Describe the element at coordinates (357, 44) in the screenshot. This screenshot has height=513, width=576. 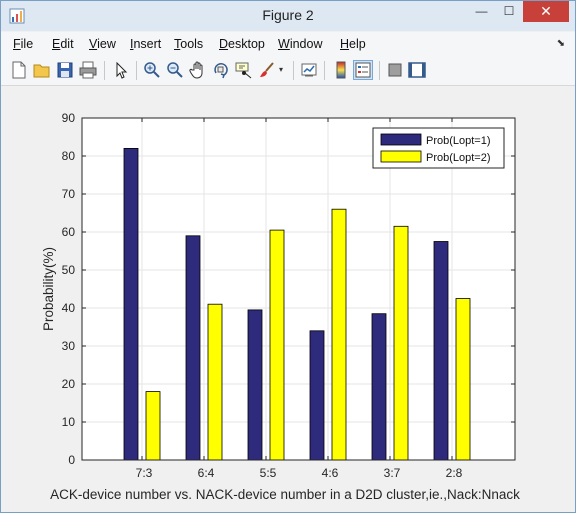
I see `menu-help-rest: elp` at that location.